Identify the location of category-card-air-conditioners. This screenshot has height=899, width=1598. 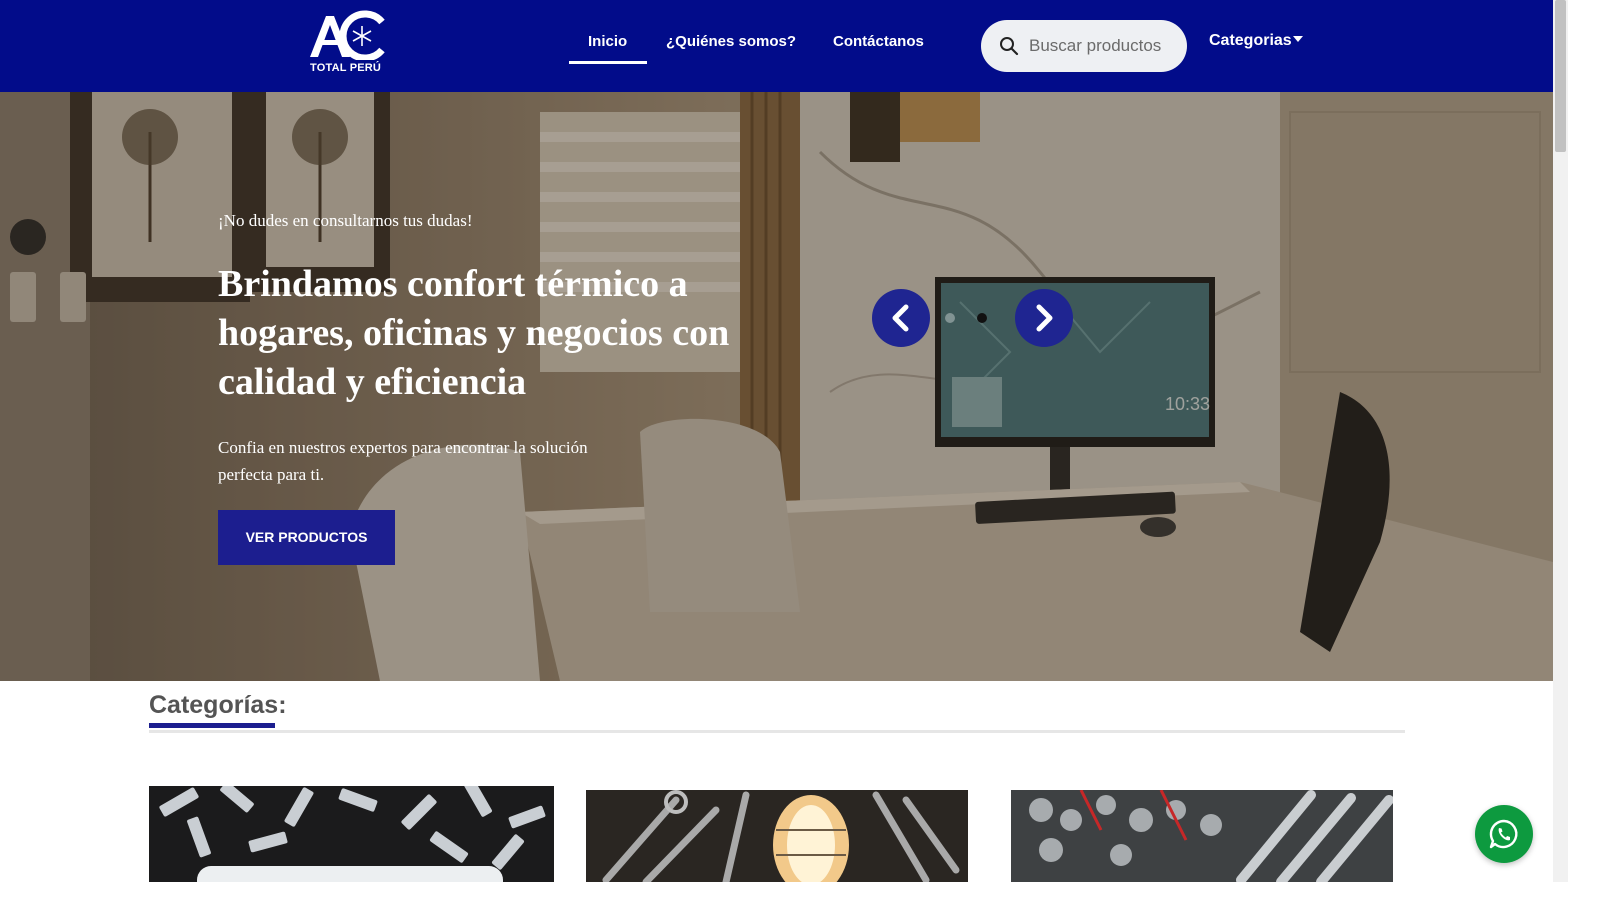
(351, 834).